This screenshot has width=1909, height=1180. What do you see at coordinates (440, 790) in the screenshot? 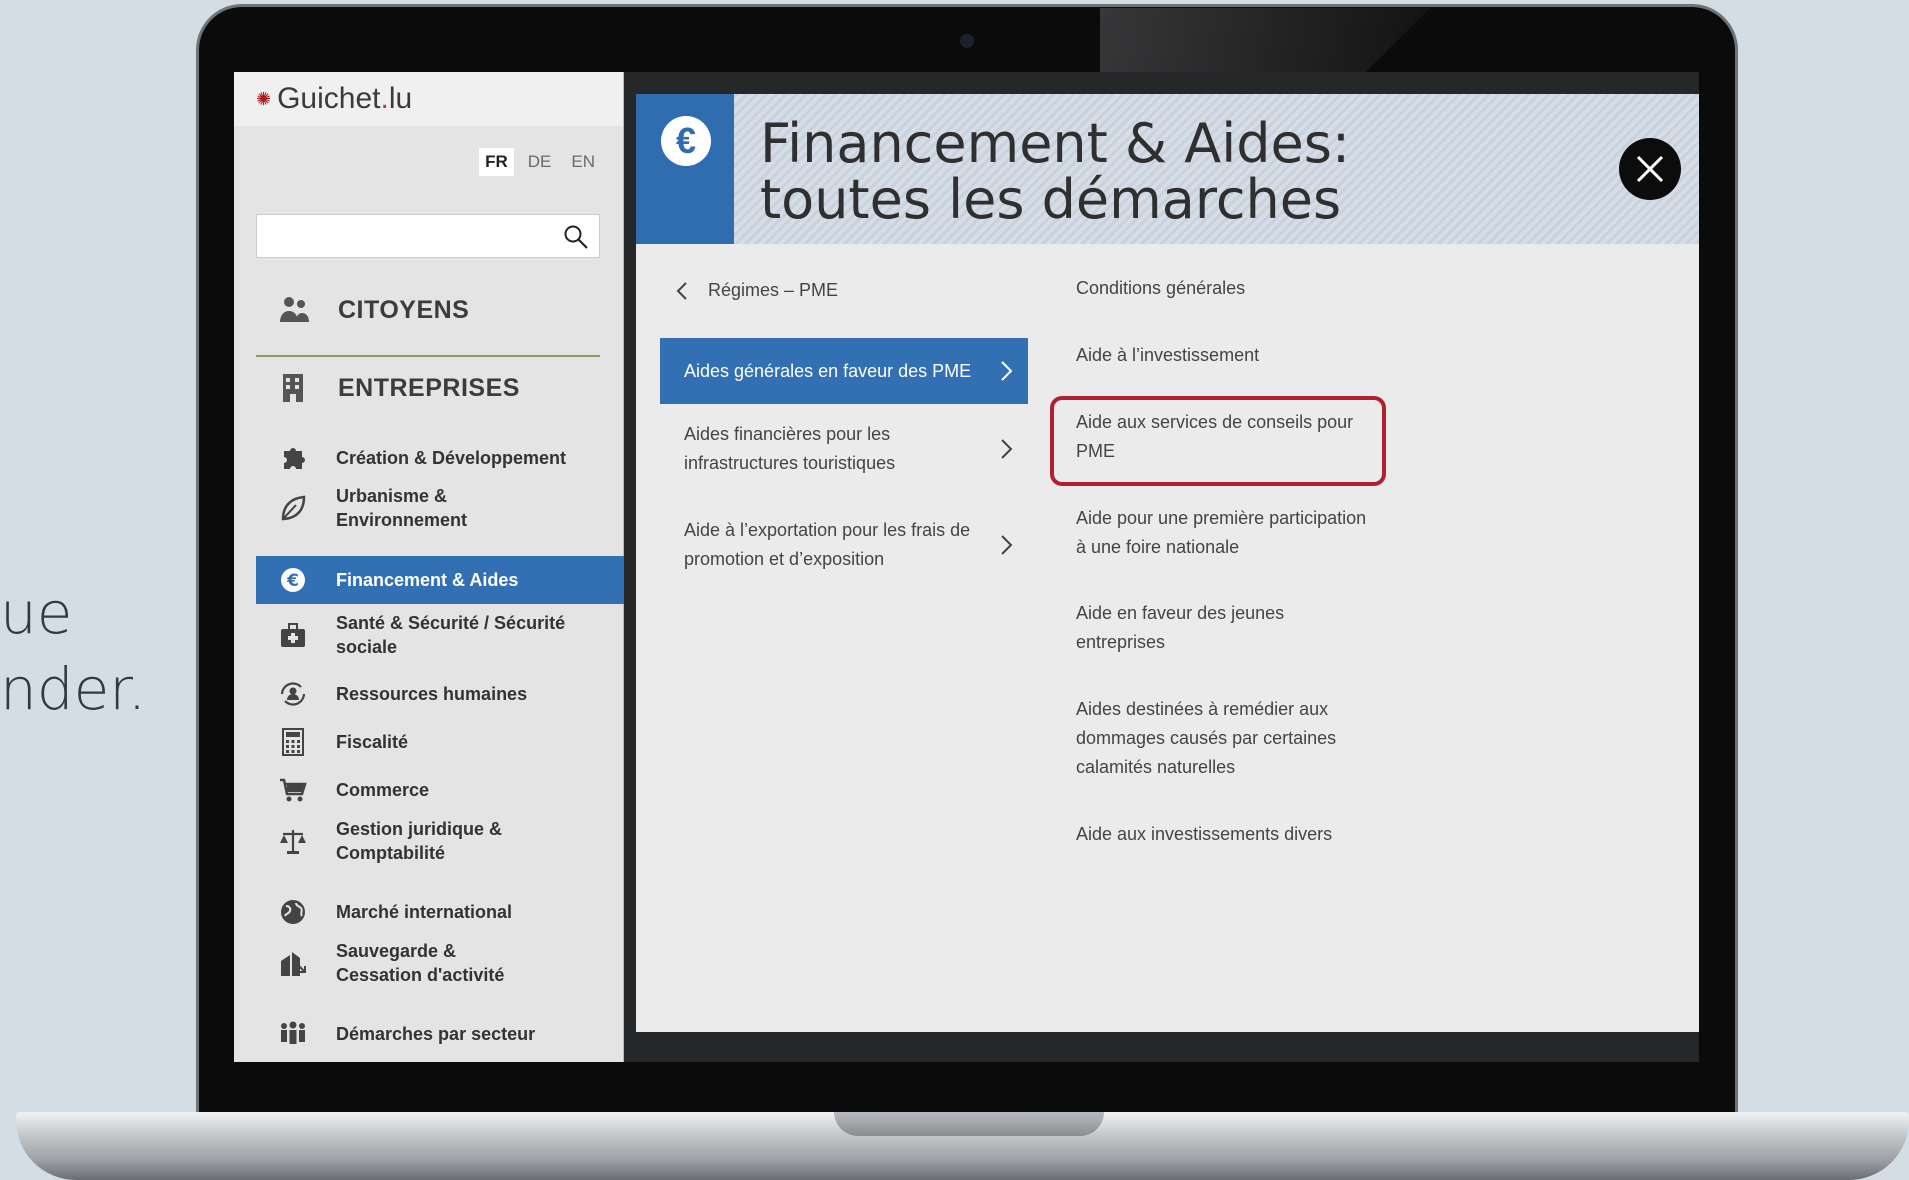
I see `sidebar-item-commerce: Commerce` at bounding box center [440, 790].